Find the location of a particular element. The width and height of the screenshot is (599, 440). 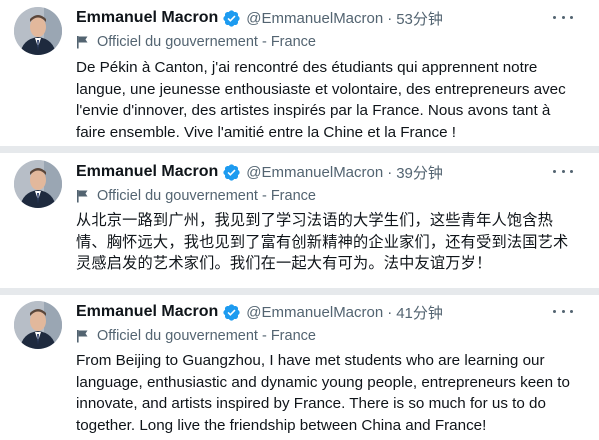

timestamp: 53分钟 is located at coordinates (419, 18).